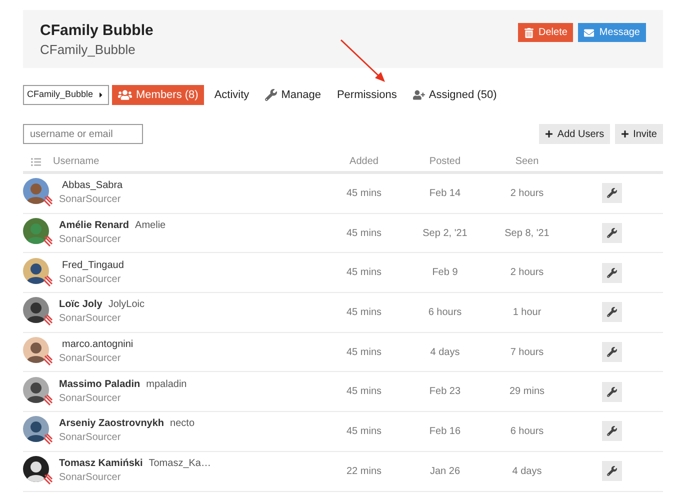 The image size is (686, 500). Describe the element at coordinates (182, 424) in the screenshot. I see `member-username: necto` at that location.